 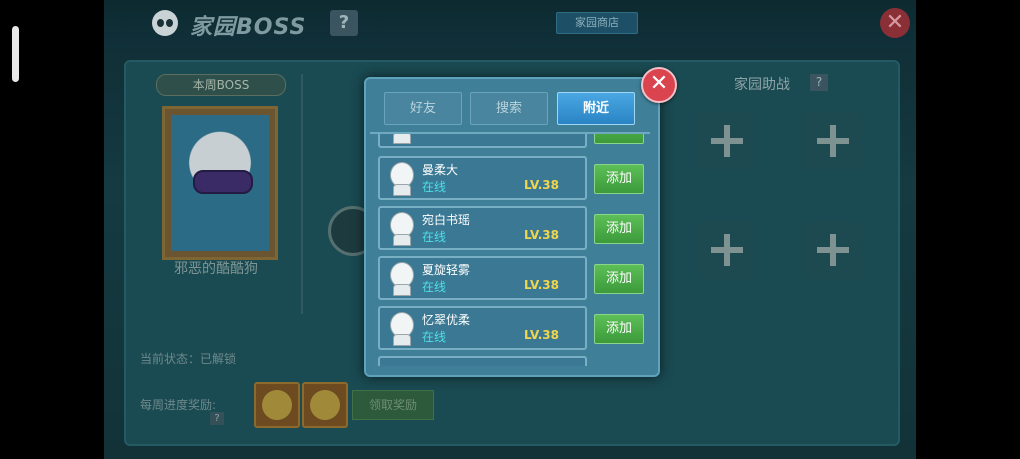 What do you see at coordinates (819, 82) in the screenshot?
I see `helpers-help-button: ?` at bounding box center [819, 82].